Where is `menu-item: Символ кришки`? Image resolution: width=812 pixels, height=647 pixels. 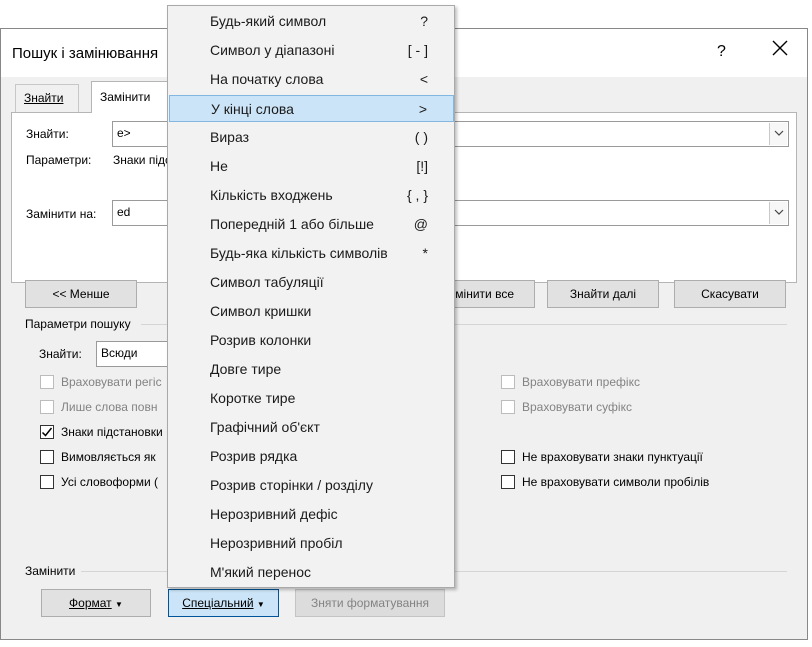
menu-item: Символ кришки is located at coordinates (311, 311).